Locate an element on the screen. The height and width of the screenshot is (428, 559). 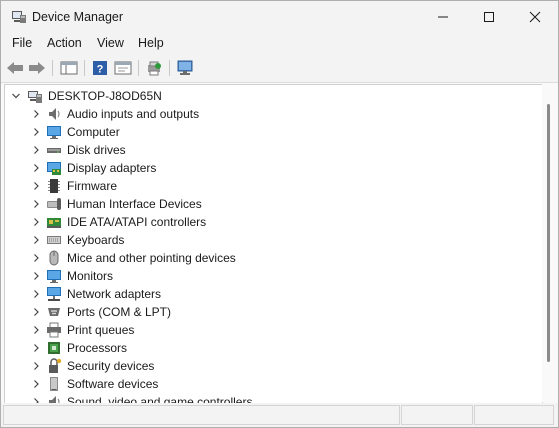
help-icon: ? is located at coordinates (100, 68).